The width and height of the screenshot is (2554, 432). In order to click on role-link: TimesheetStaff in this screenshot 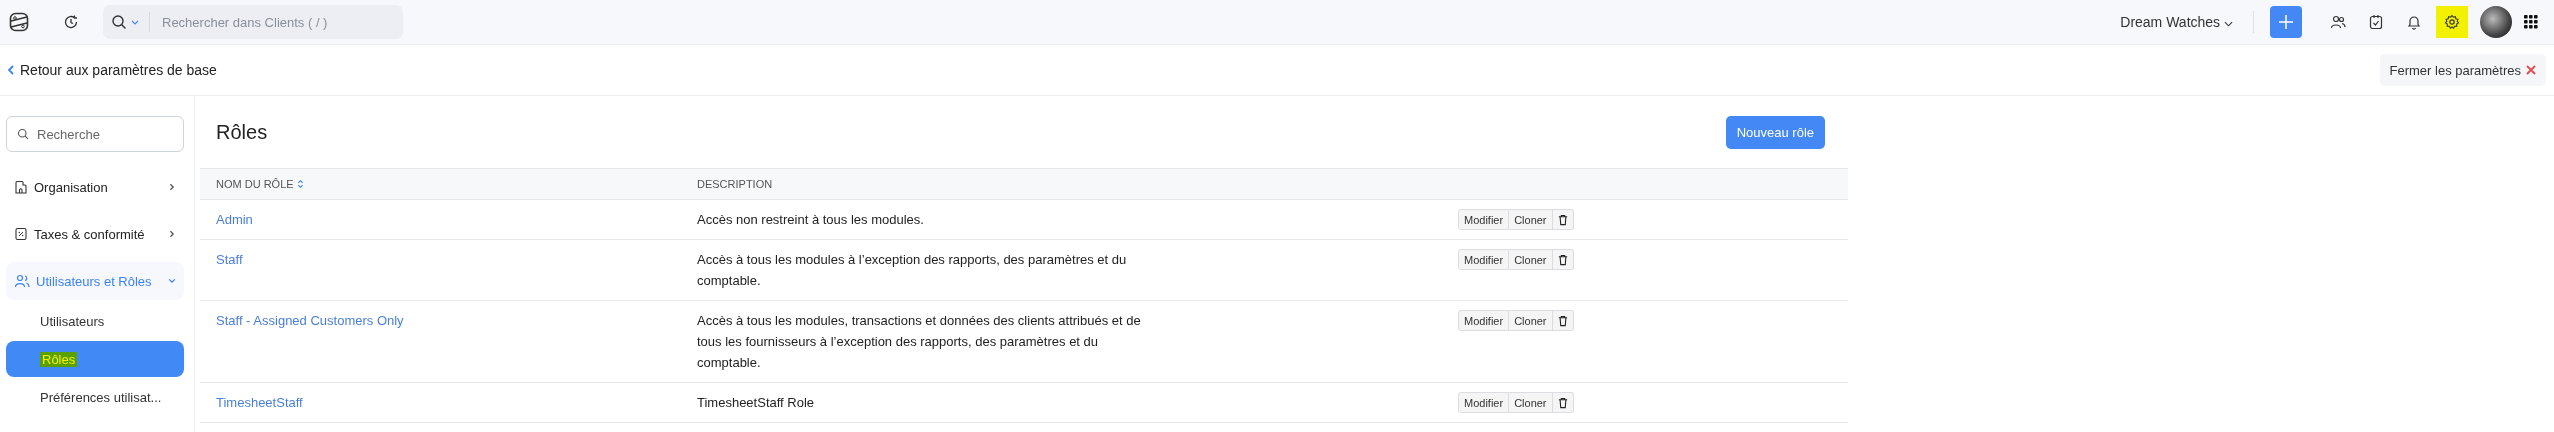, I will do `click(259, 402)`.